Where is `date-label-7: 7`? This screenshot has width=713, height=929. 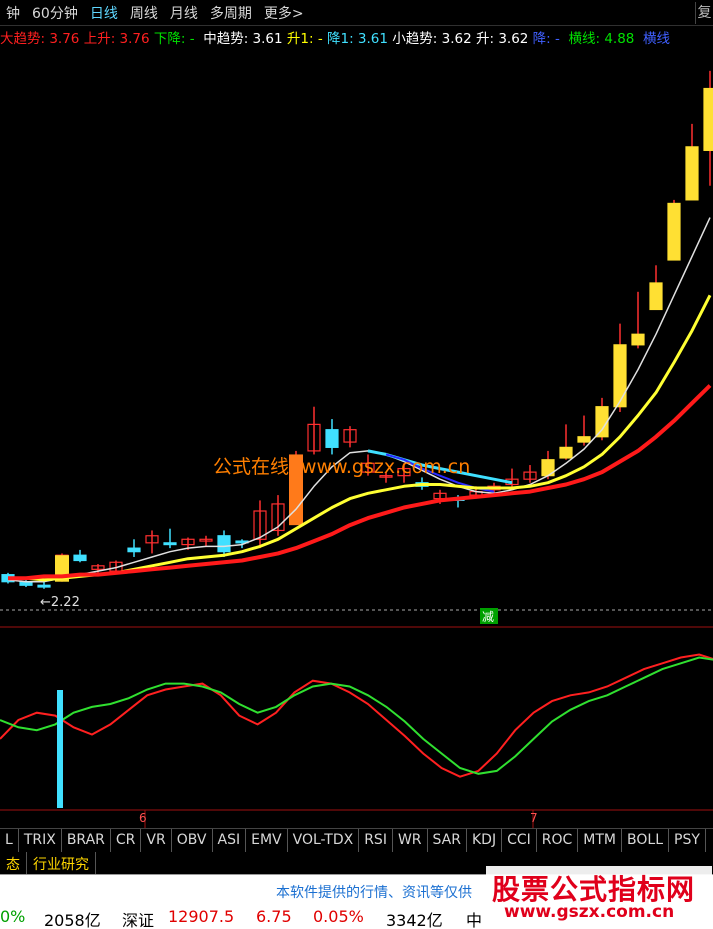
date-label-7: 7 is located at coordinates (534, 818).